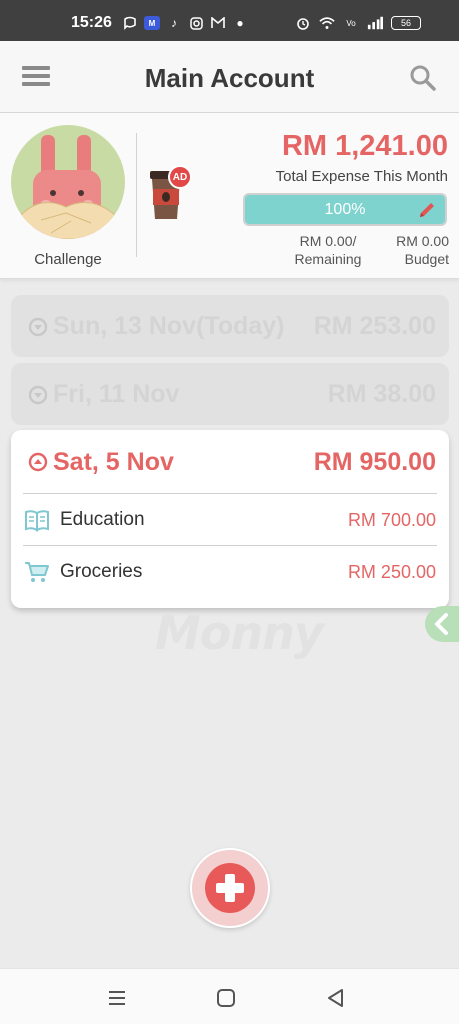 Image resolution: width=459 pixels, height=1024 pixels. I want to click on category-name: Groceries, so click(101, 571).